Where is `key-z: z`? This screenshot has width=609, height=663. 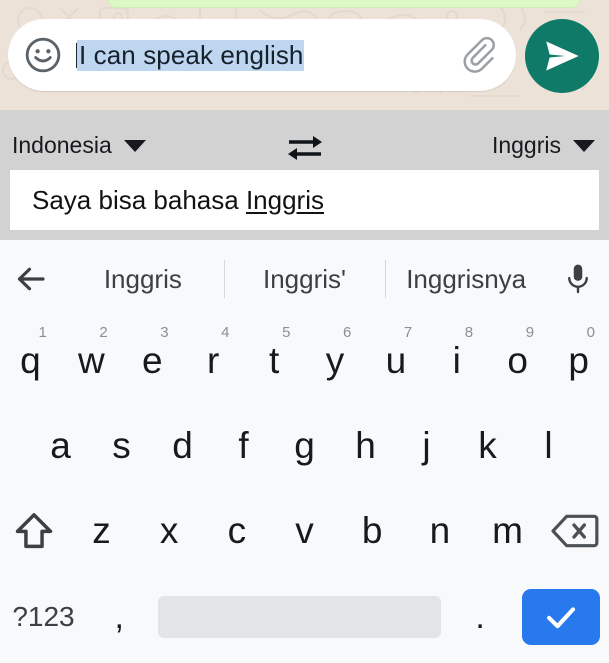 key-z: z is located at coordinates (102, 530).